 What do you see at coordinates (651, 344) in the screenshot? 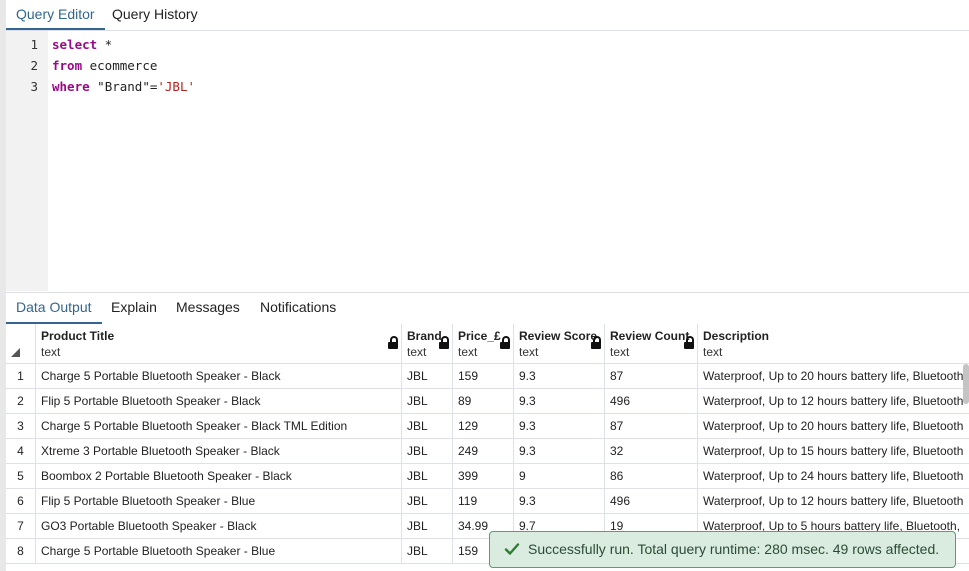
I see `column-header: Review Count text` at bounding box center [651, 344].